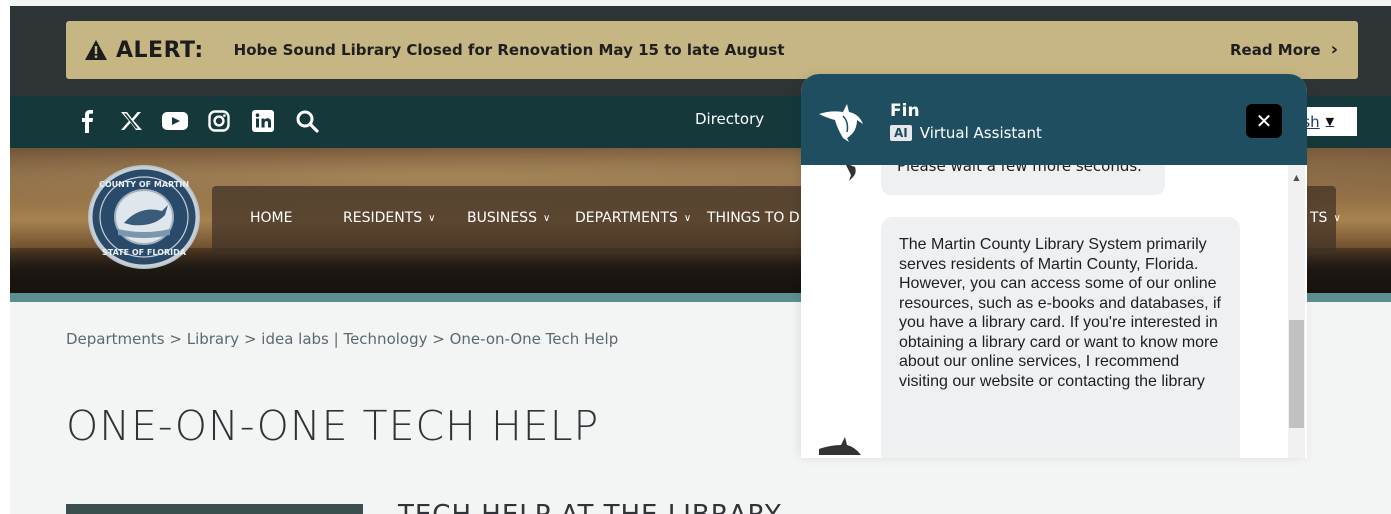  Describe the element at coordinates (729, 119) in the screenshot. I see `directory-link: Directory` at that location.